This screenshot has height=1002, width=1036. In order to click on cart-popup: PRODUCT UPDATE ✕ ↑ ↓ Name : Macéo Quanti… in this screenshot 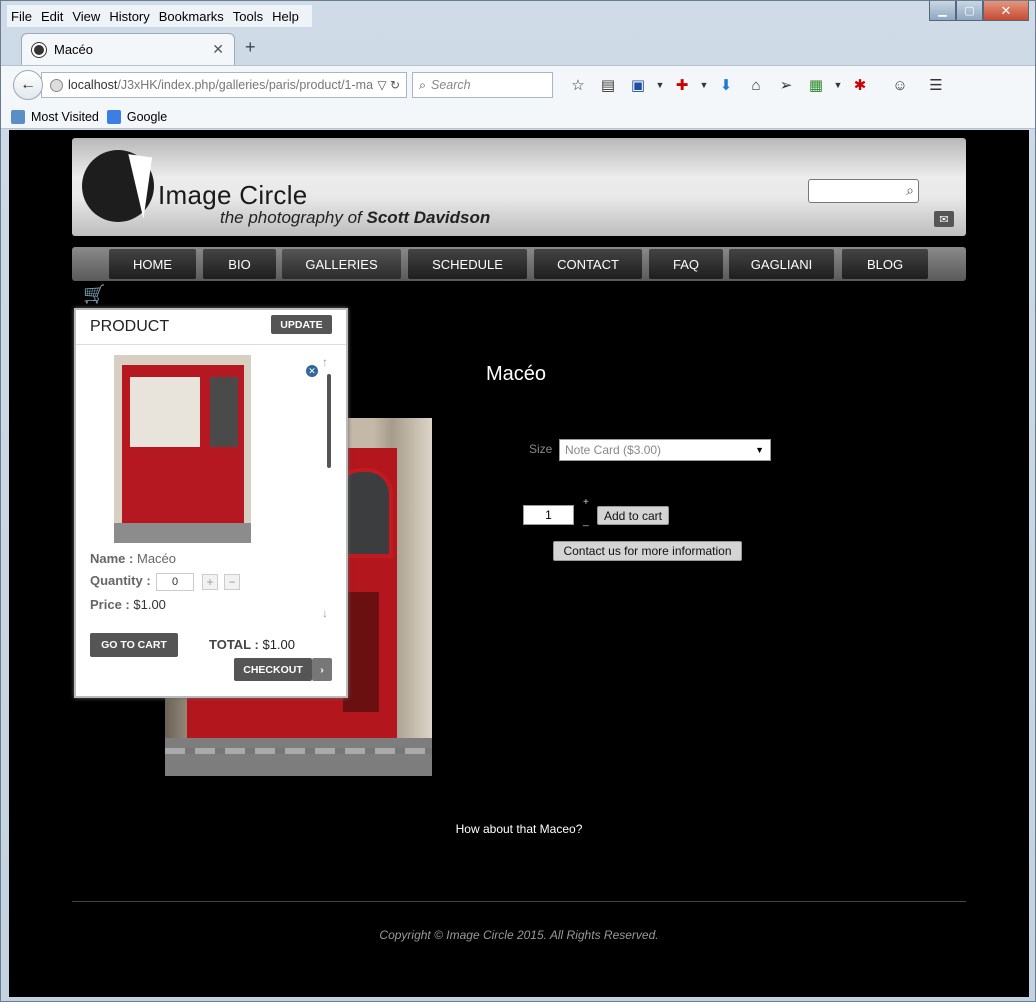, I will do `click(211, 503)`.